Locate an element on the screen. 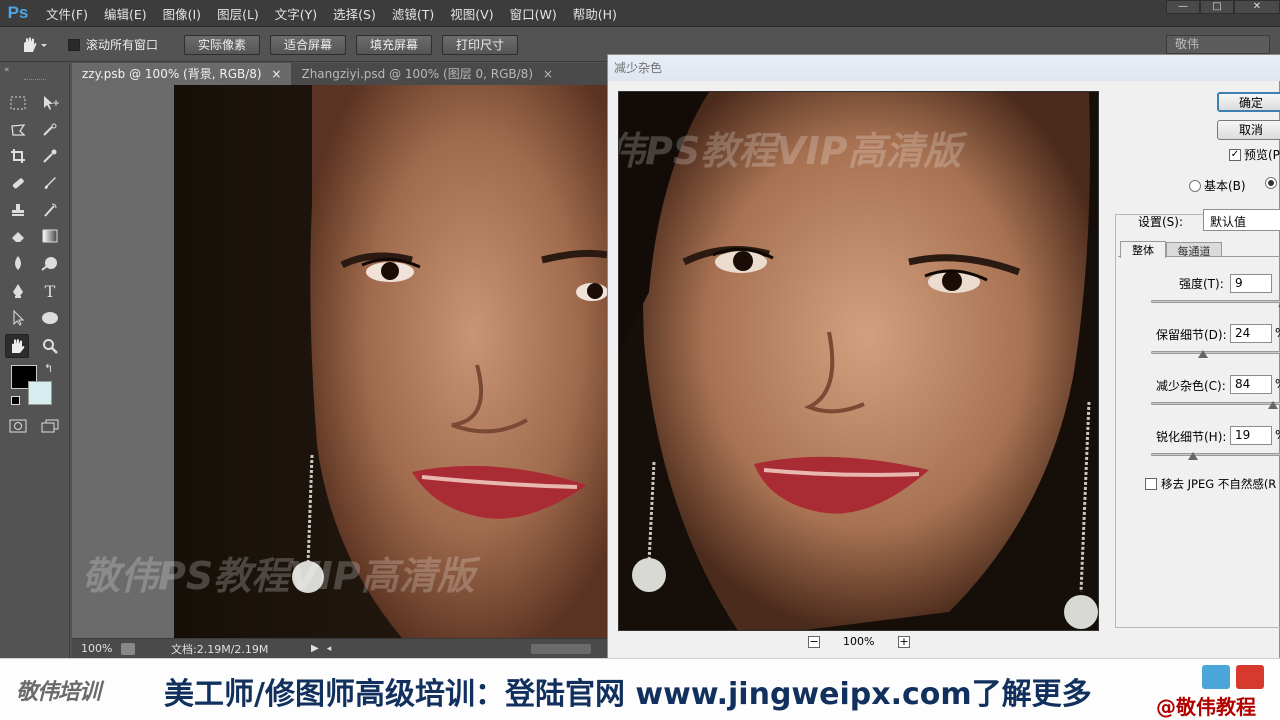 The image size is (1280, 720). lasso-tool-icon is located at coordinates (18, 130).